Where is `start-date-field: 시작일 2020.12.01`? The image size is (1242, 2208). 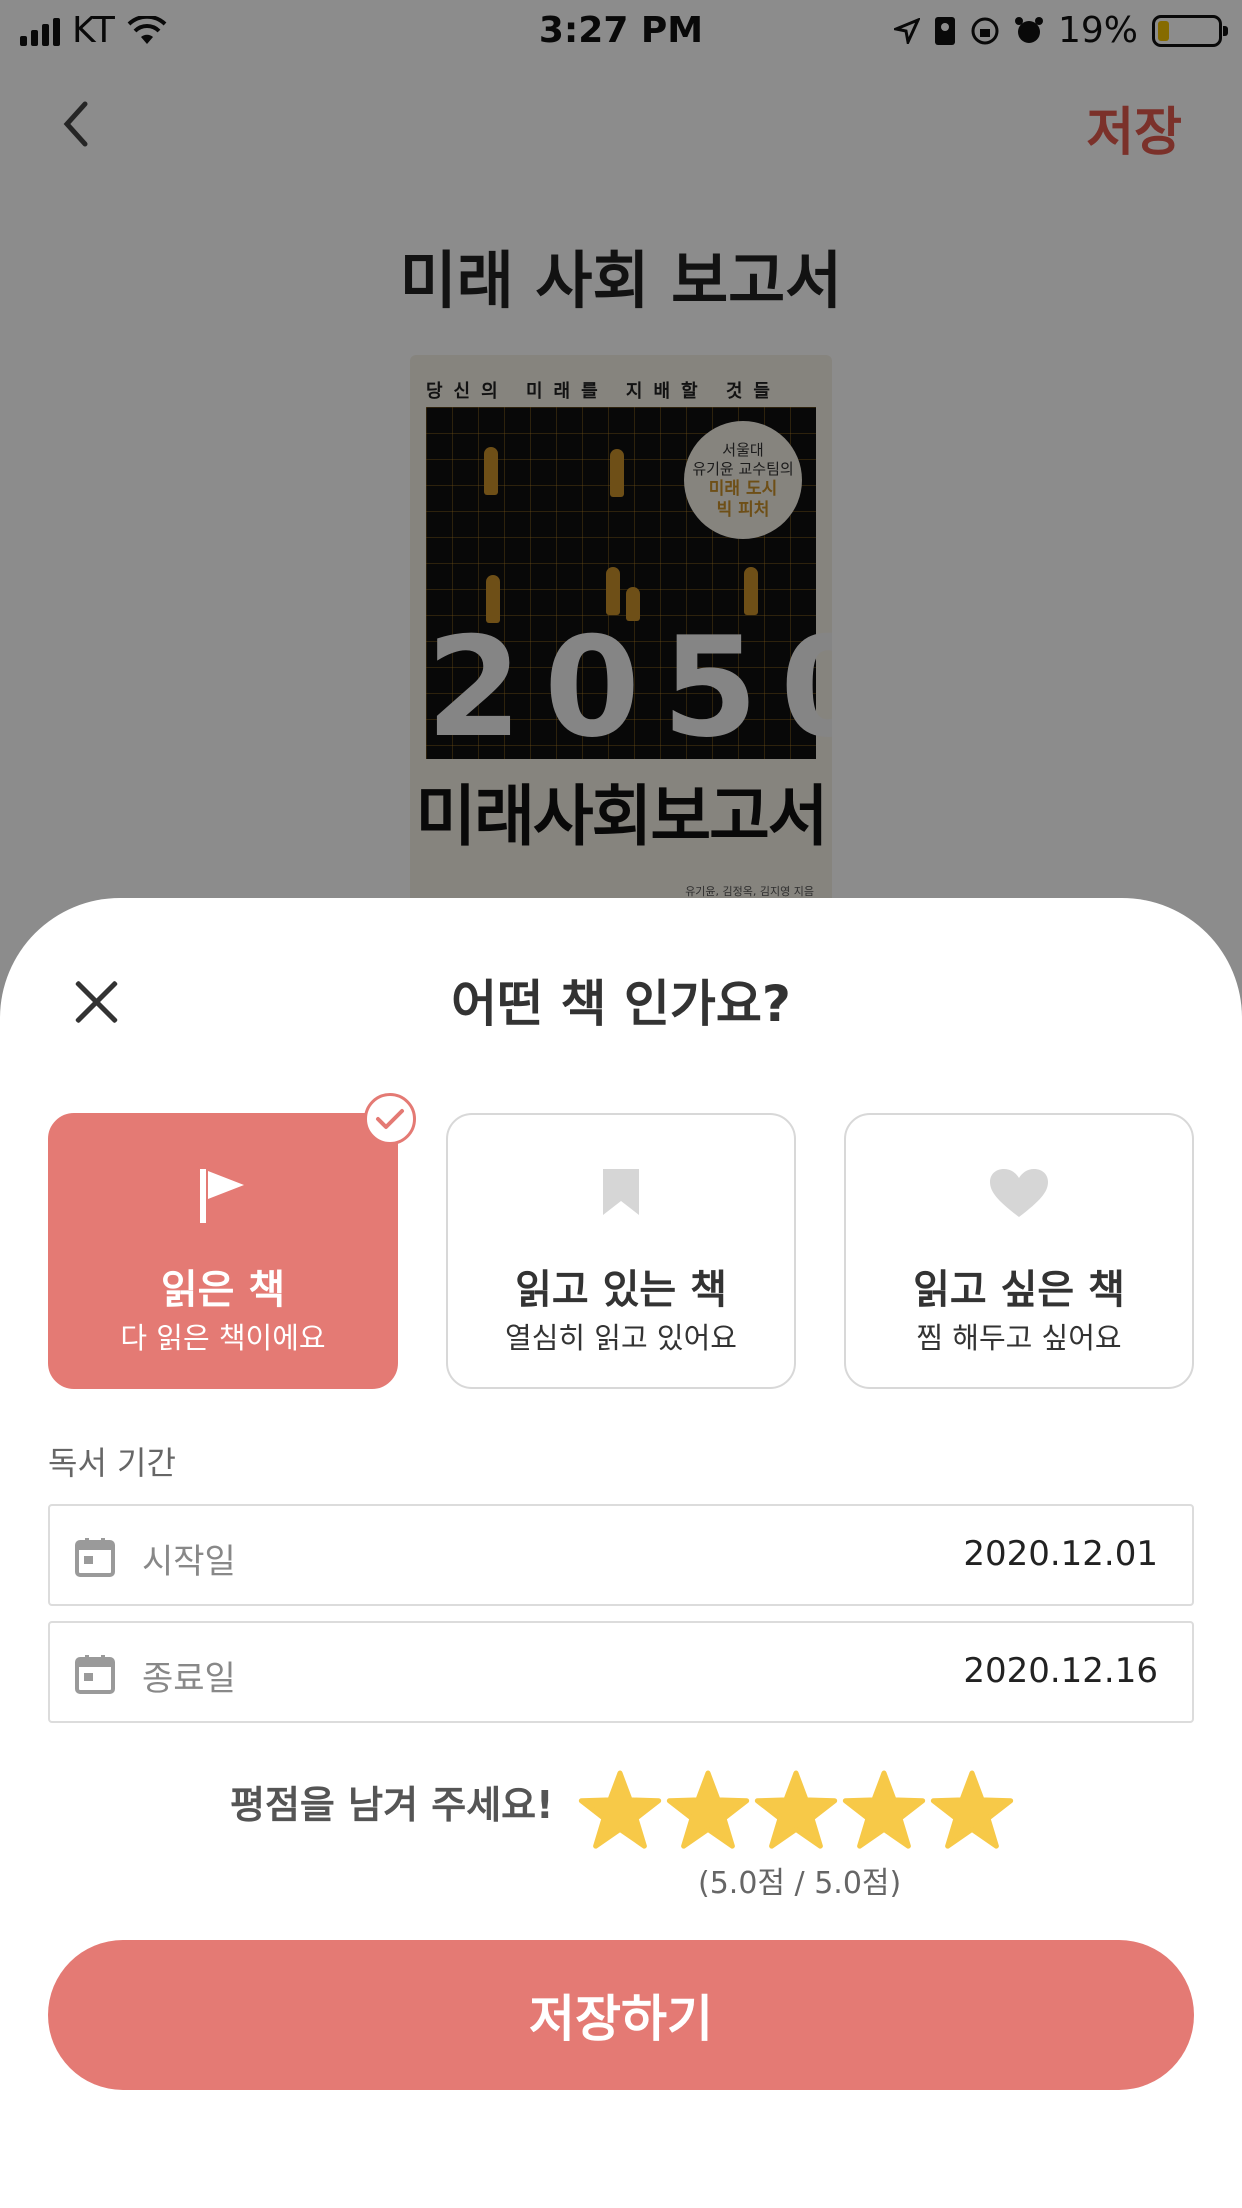 start-date-field: 시작일 2020.12.01 is located at coordinates (621, 1555).